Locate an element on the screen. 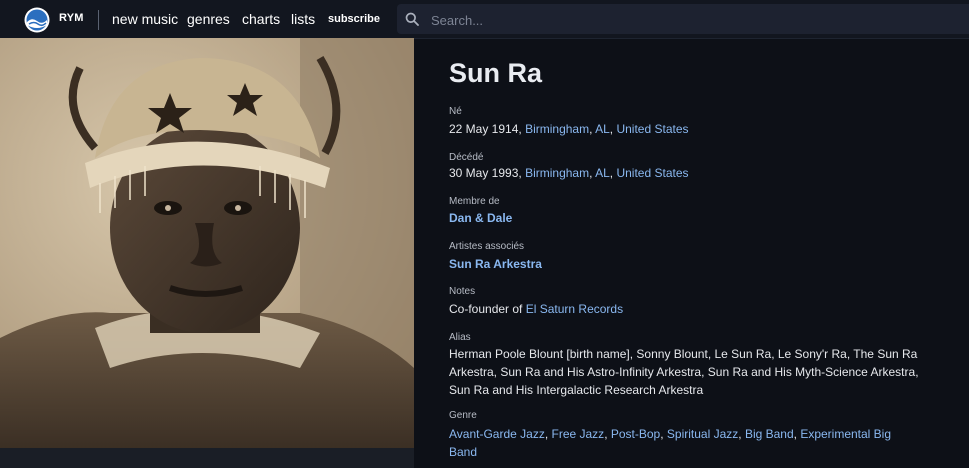  nav-subscribe: subscribe is located at coordinates (354, 19).